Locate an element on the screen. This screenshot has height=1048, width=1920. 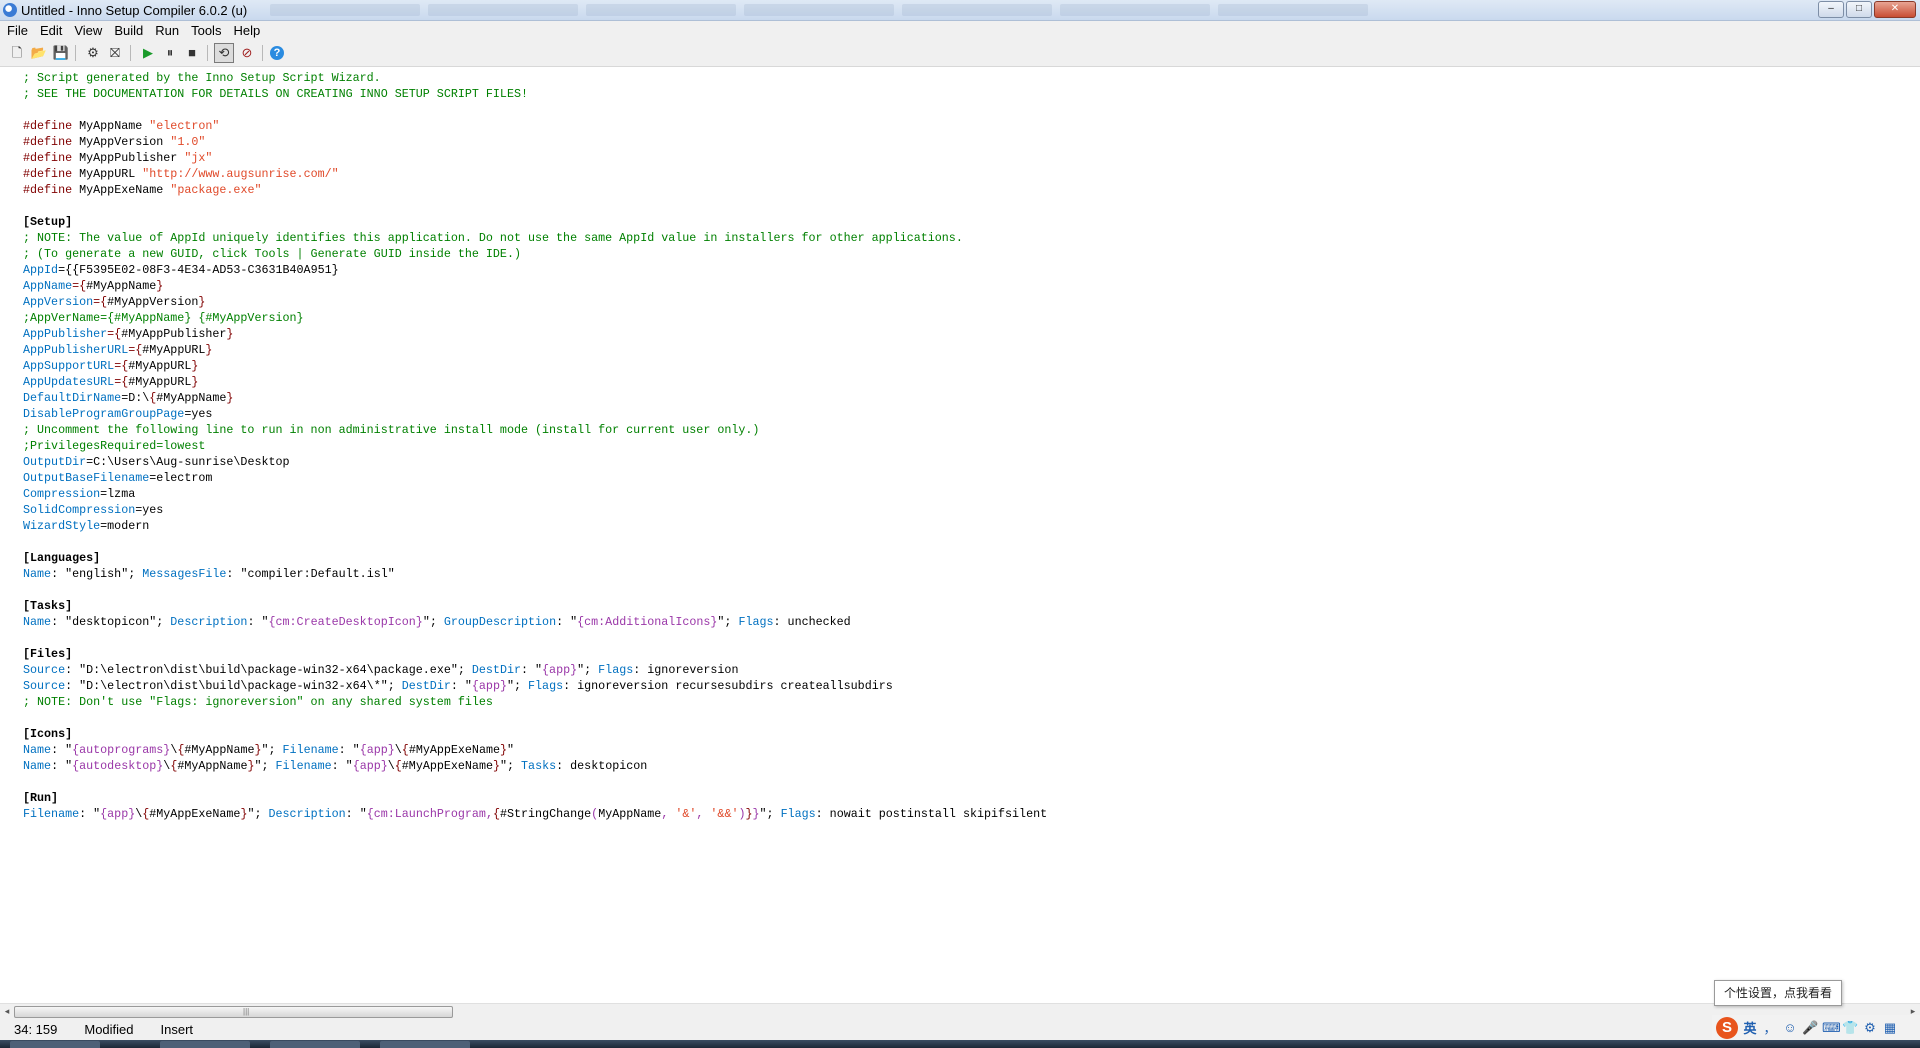
code-line: AppUpdatesURL={#MyAppURL} is located at coordinates (535, 382).